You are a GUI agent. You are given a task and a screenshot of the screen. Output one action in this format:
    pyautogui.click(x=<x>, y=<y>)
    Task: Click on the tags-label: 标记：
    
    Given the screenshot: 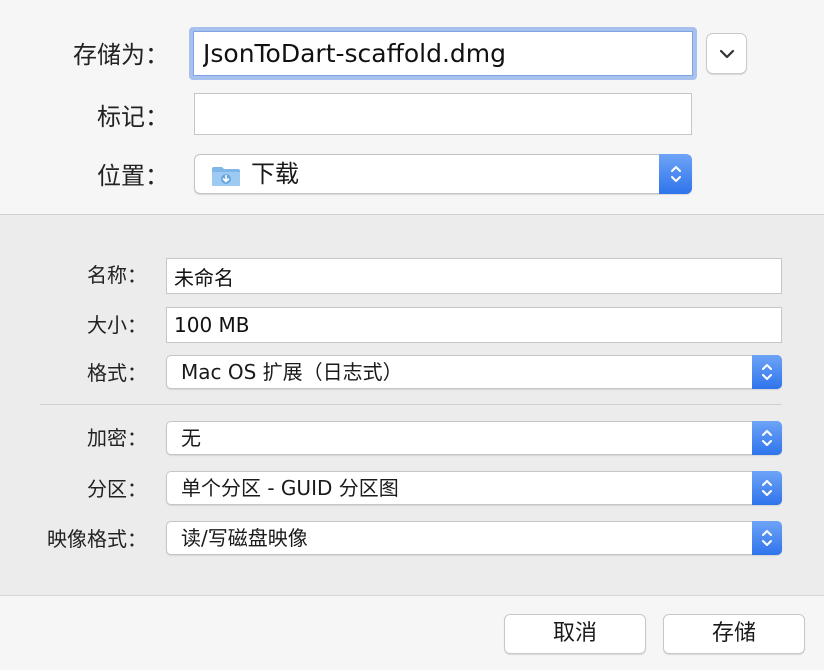 What is the action you would take?
    pyautogui.click(x=133, y=117)
    